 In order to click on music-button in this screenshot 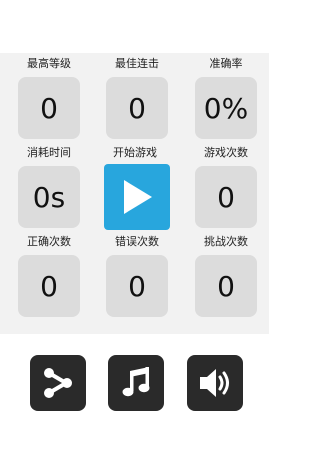, I will do `click(136, 383)`.